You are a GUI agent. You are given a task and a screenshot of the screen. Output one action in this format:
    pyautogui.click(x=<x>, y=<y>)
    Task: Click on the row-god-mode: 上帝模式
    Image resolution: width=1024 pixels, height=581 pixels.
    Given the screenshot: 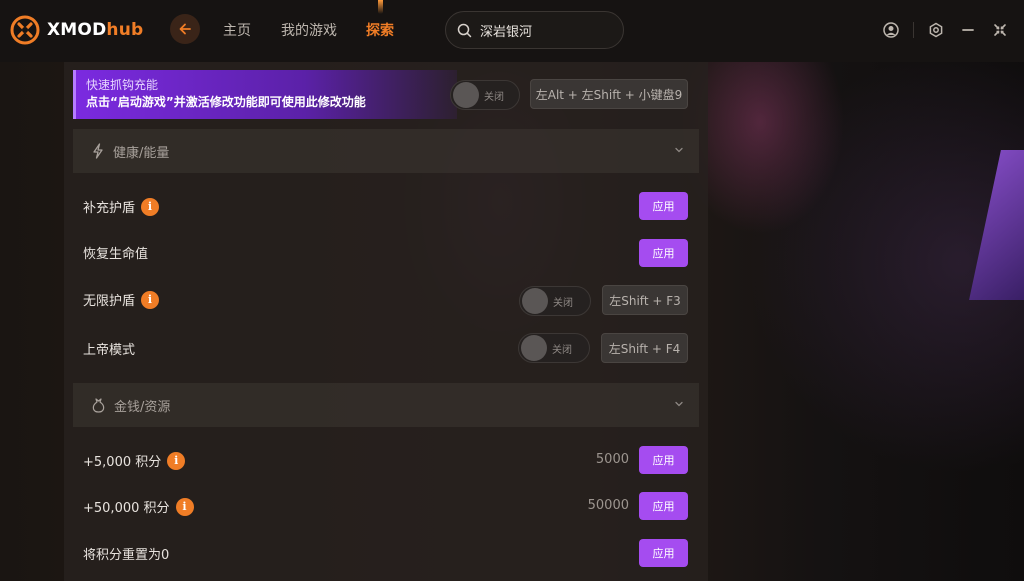 What is the action you would take?
    pyautogui.click(x=109, y=350)
    